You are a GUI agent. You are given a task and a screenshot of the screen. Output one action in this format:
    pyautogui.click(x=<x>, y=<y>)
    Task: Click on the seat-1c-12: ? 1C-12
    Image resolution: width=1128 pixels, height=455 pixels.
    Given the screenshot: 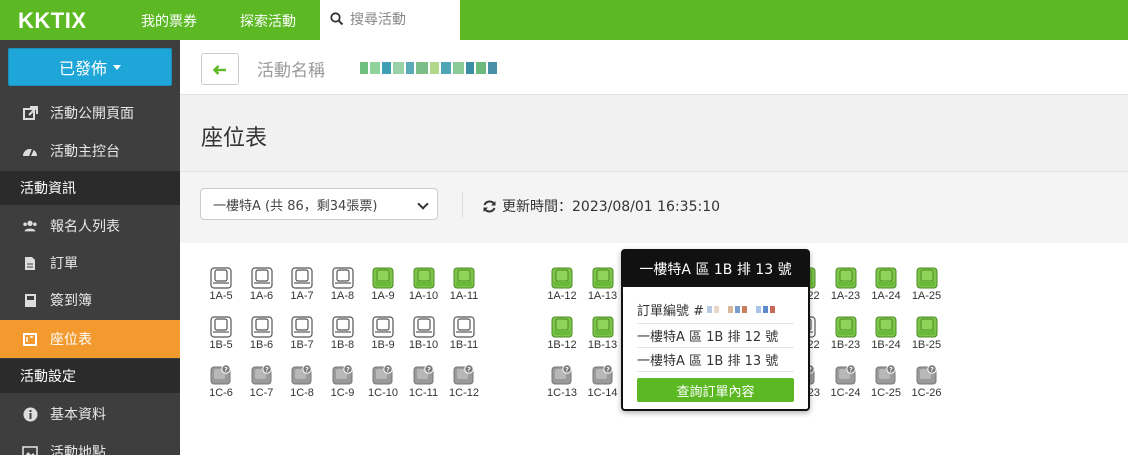 What is the action you would take?
    pyautogui.click(x=464, y=388)
    